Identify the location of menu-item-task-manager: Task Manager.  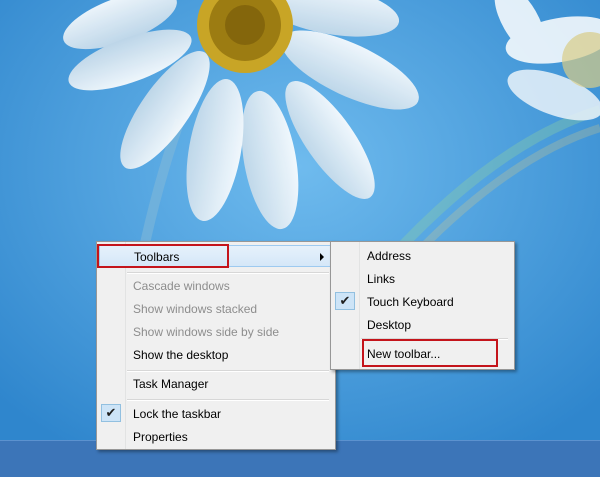
(215, 384).